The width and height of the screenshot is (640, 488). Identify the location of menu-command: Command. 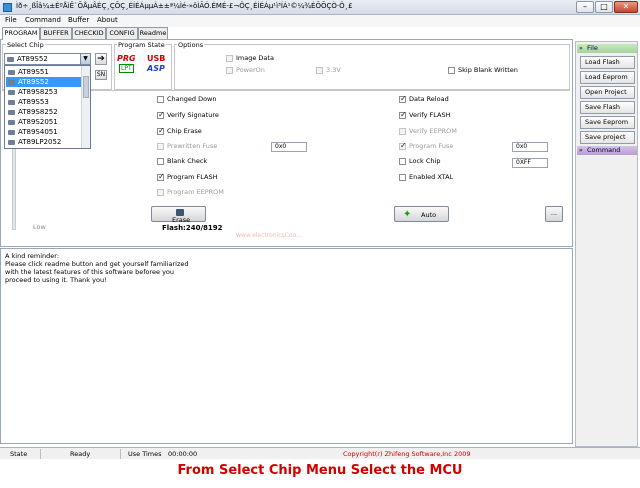
(43, 20).